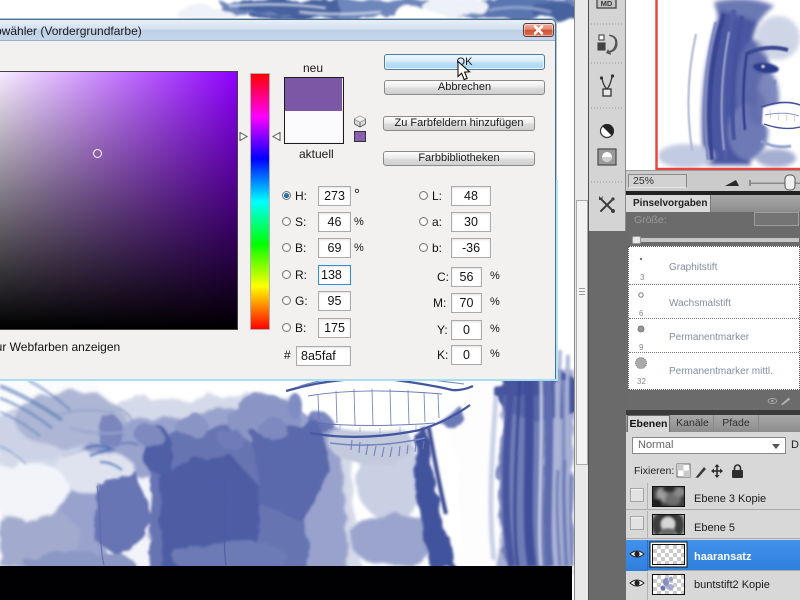 The image size is (800, 600). I want to click on svg-text: MD, so click(607, 4).